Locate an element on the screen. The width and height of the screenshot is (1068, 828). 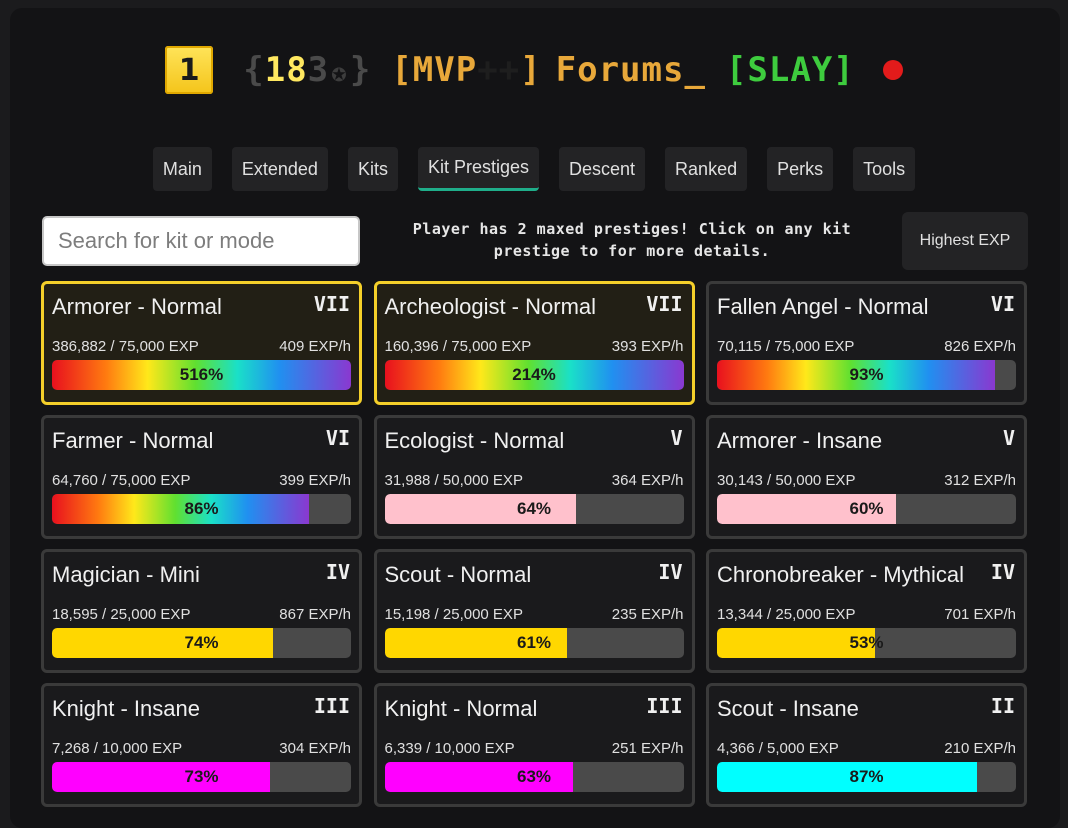
player-header: 1 {183✪} [MVP++] Forums_ [SLAY] is located at coordinates (534, 70).